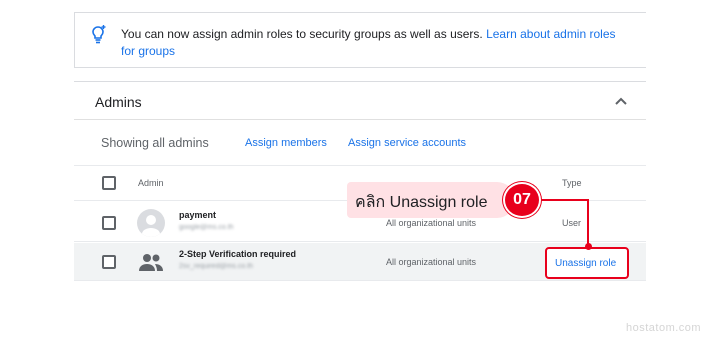  Describe the element at coordinates (151, 223) in the screenshot. I see `person-avatar-icon` at that location.